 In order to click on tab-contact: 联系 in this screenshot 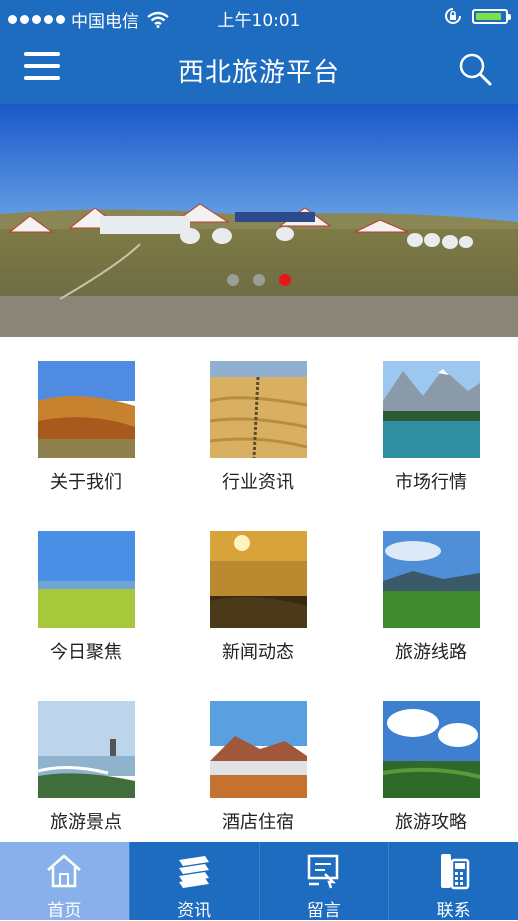, I will do `click(453, 881)`.